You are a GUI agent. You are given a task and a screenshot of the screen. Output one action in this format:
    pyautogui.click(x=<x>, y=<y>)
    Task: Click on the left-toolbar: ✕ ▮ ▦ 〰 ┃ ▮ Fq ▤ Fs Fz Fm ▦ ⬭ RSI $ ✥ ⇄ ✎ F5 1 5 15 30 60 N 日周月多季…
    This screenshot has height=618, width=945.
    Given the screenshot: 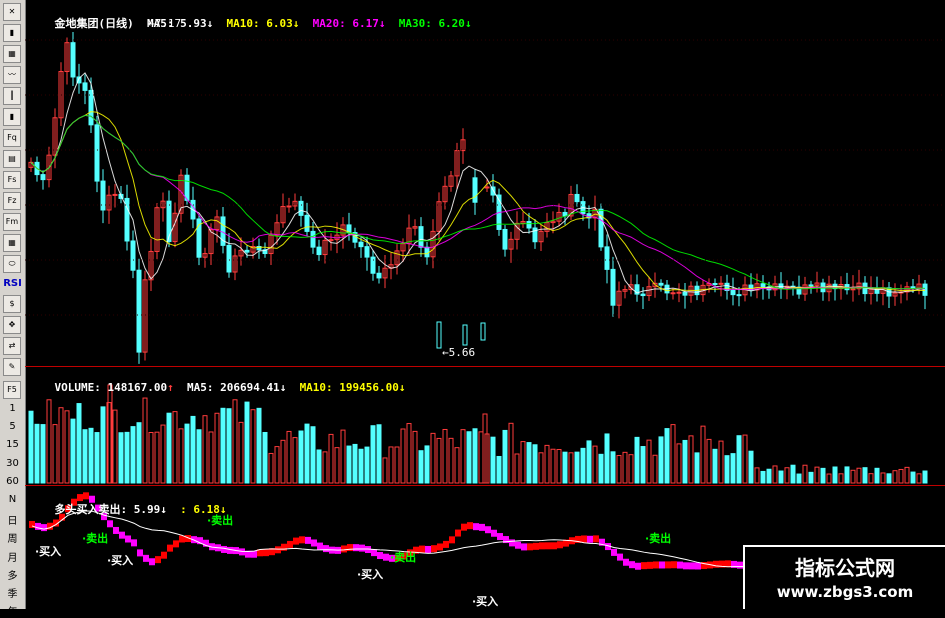 What is the action you would take?
    pyautogui.click(x=13, y=309)
    